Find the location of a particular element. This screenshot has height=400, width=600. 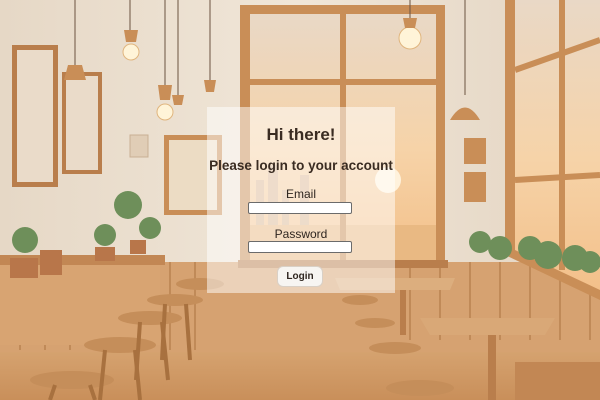

login-button: Login is located at coordinates (300, 276).